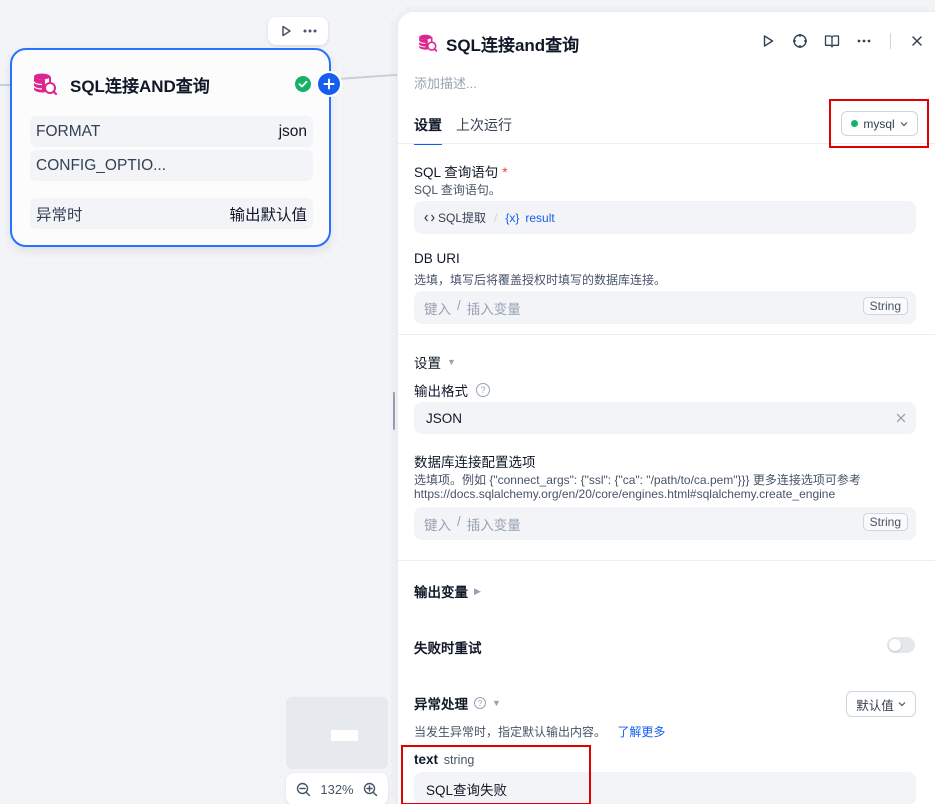 The width and height of the screenshot is (935, 804). I want to click on learn-more-link: 了解更多, so click(641, 732).